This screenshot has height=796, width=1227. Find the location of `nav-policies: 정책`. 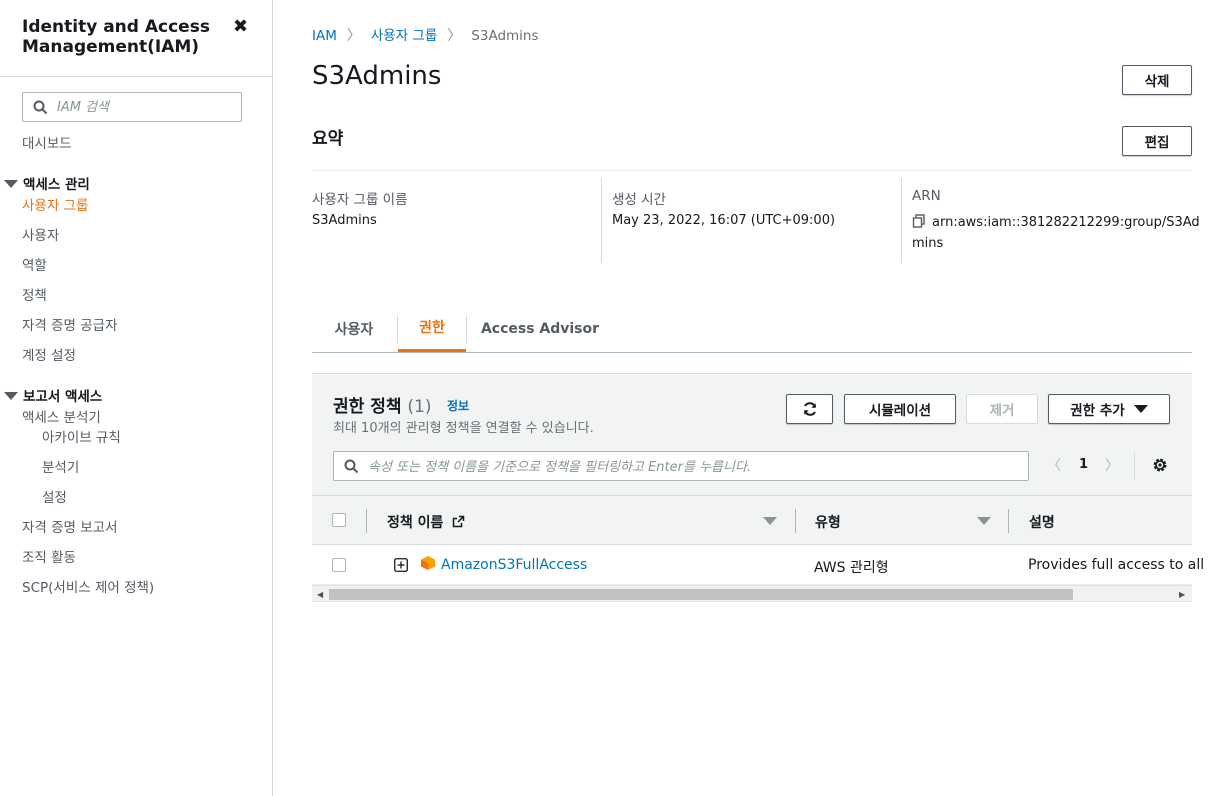

nav-policies: 정책 is located at coordinates (34, 294).